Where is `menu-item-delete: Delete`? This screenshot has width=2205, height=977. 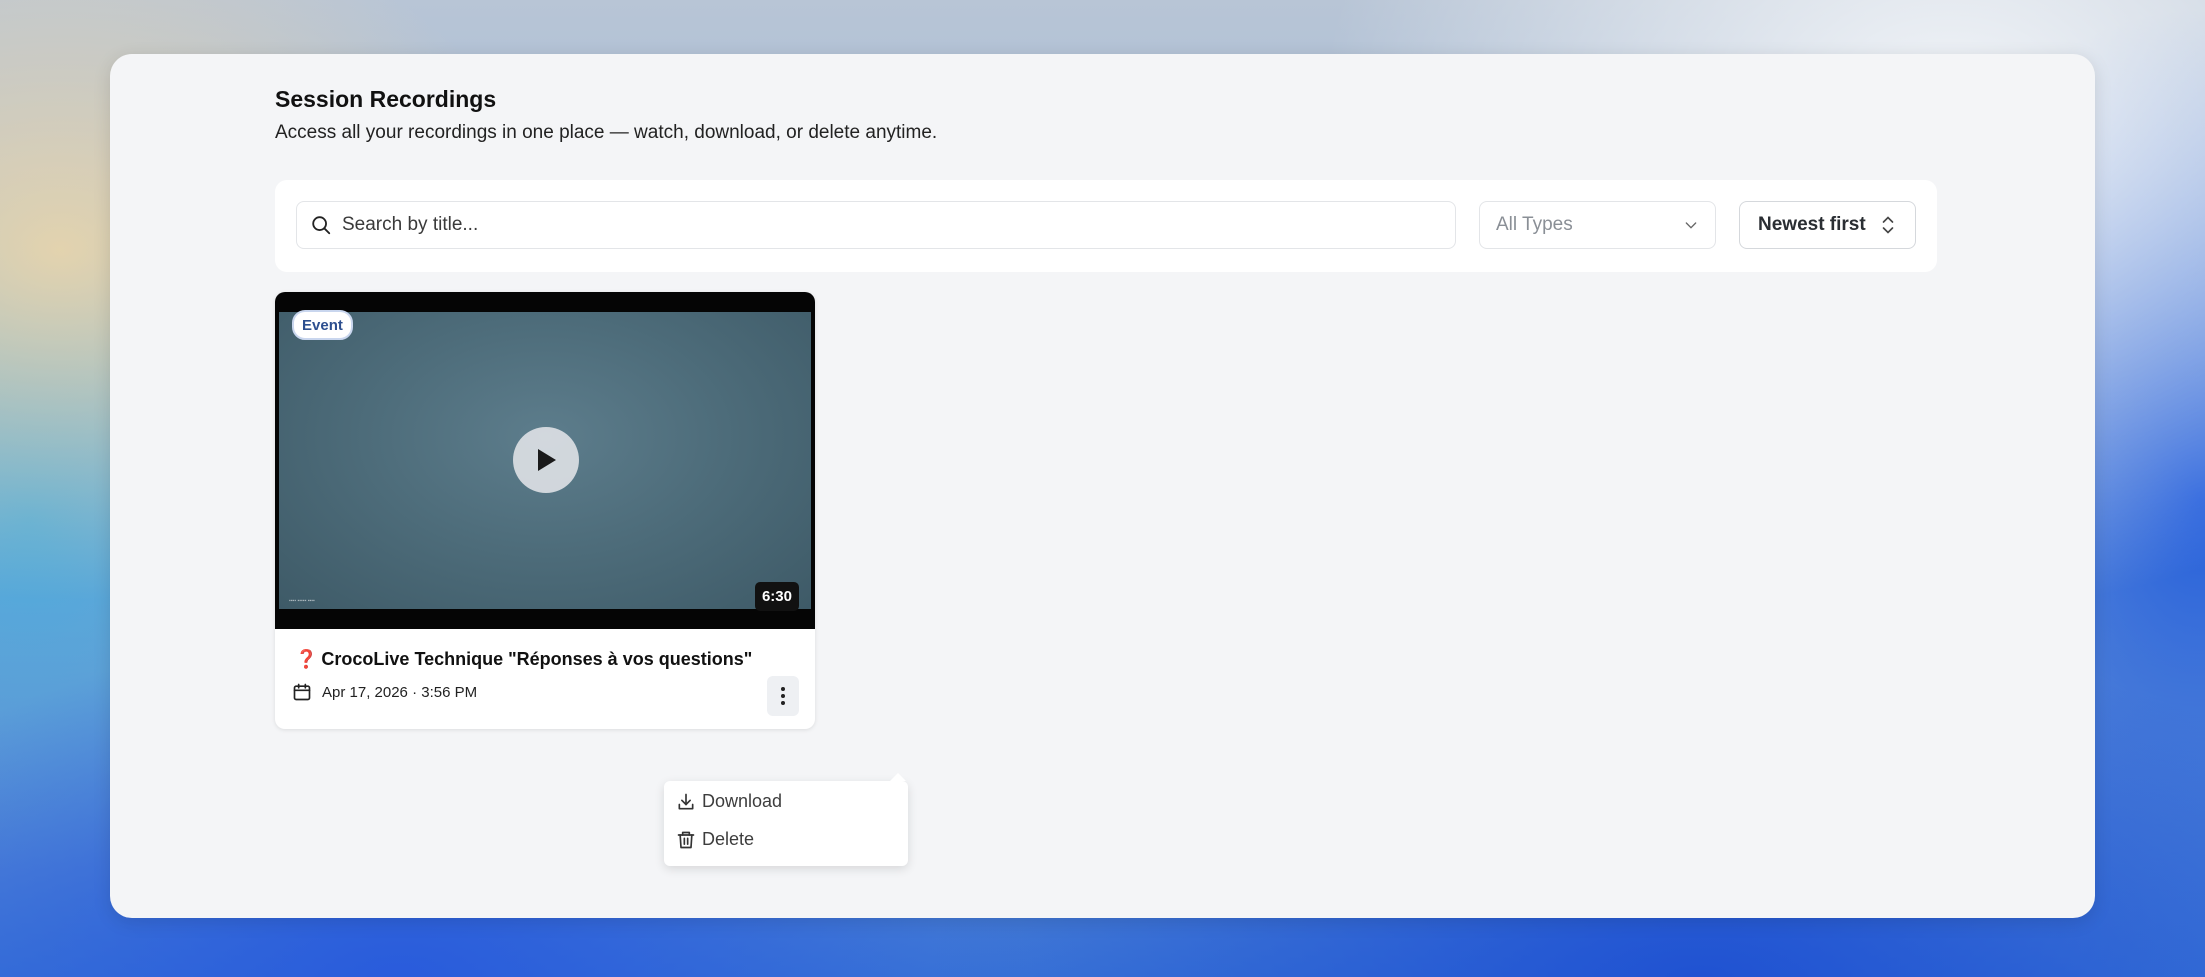 menu-item-delete: Delete is located at coordinates (715, 839).